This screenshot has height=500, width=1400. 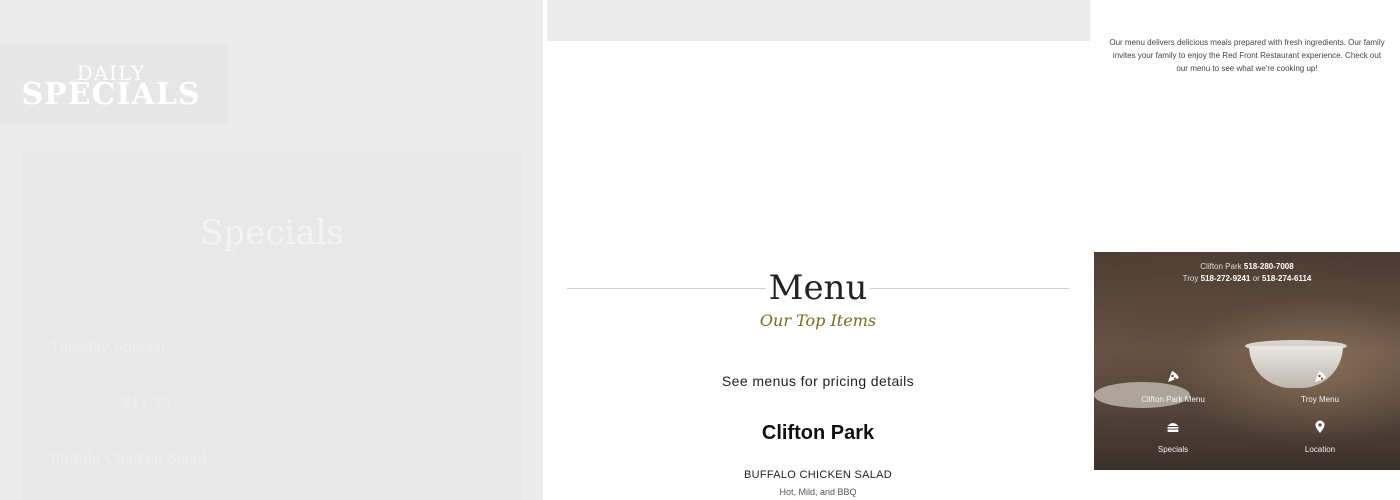 What do you see at coordinates (1320, 438) in the screenshot?
I see `location-link: Location` at bounding box center [1320, 438].